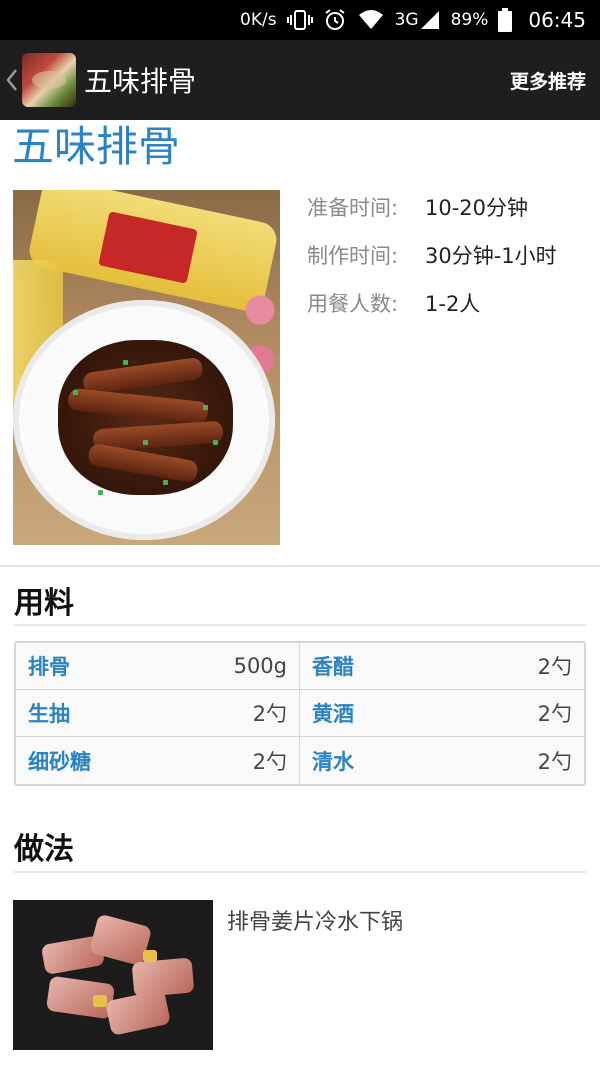 Image resolution: width=600 pixels, height=1067 pixels. Describe the element at coordinates (44, 849) in the screenshot. I see `method-title: 做法` at that location.